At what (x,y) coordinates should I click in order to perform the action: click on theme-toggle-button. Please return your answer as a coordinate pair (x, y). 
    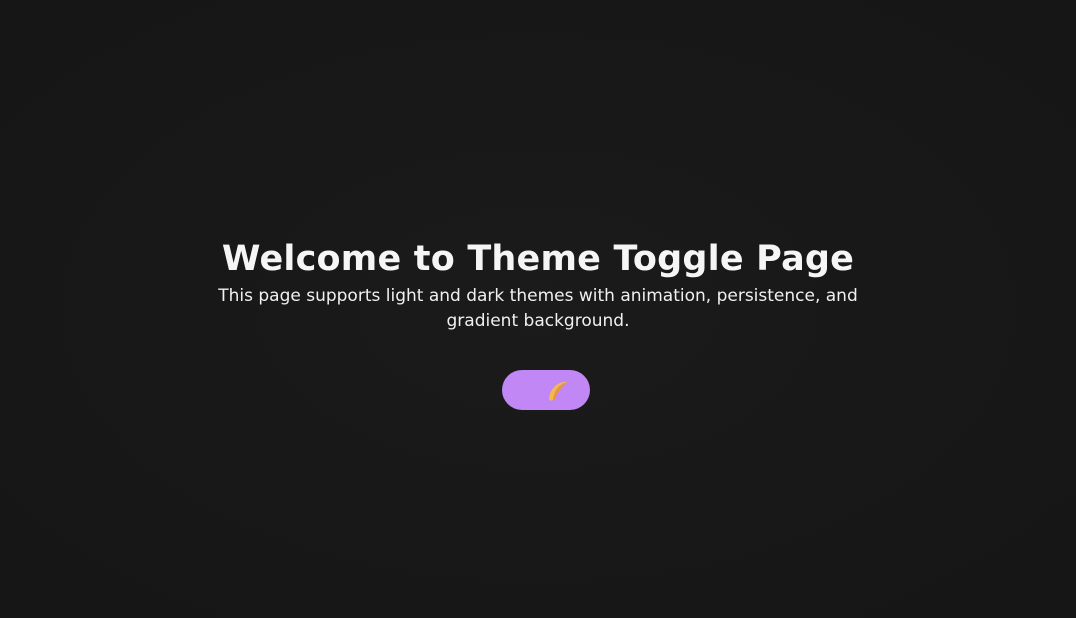
    Looking at the image, I should click on (546, 390).